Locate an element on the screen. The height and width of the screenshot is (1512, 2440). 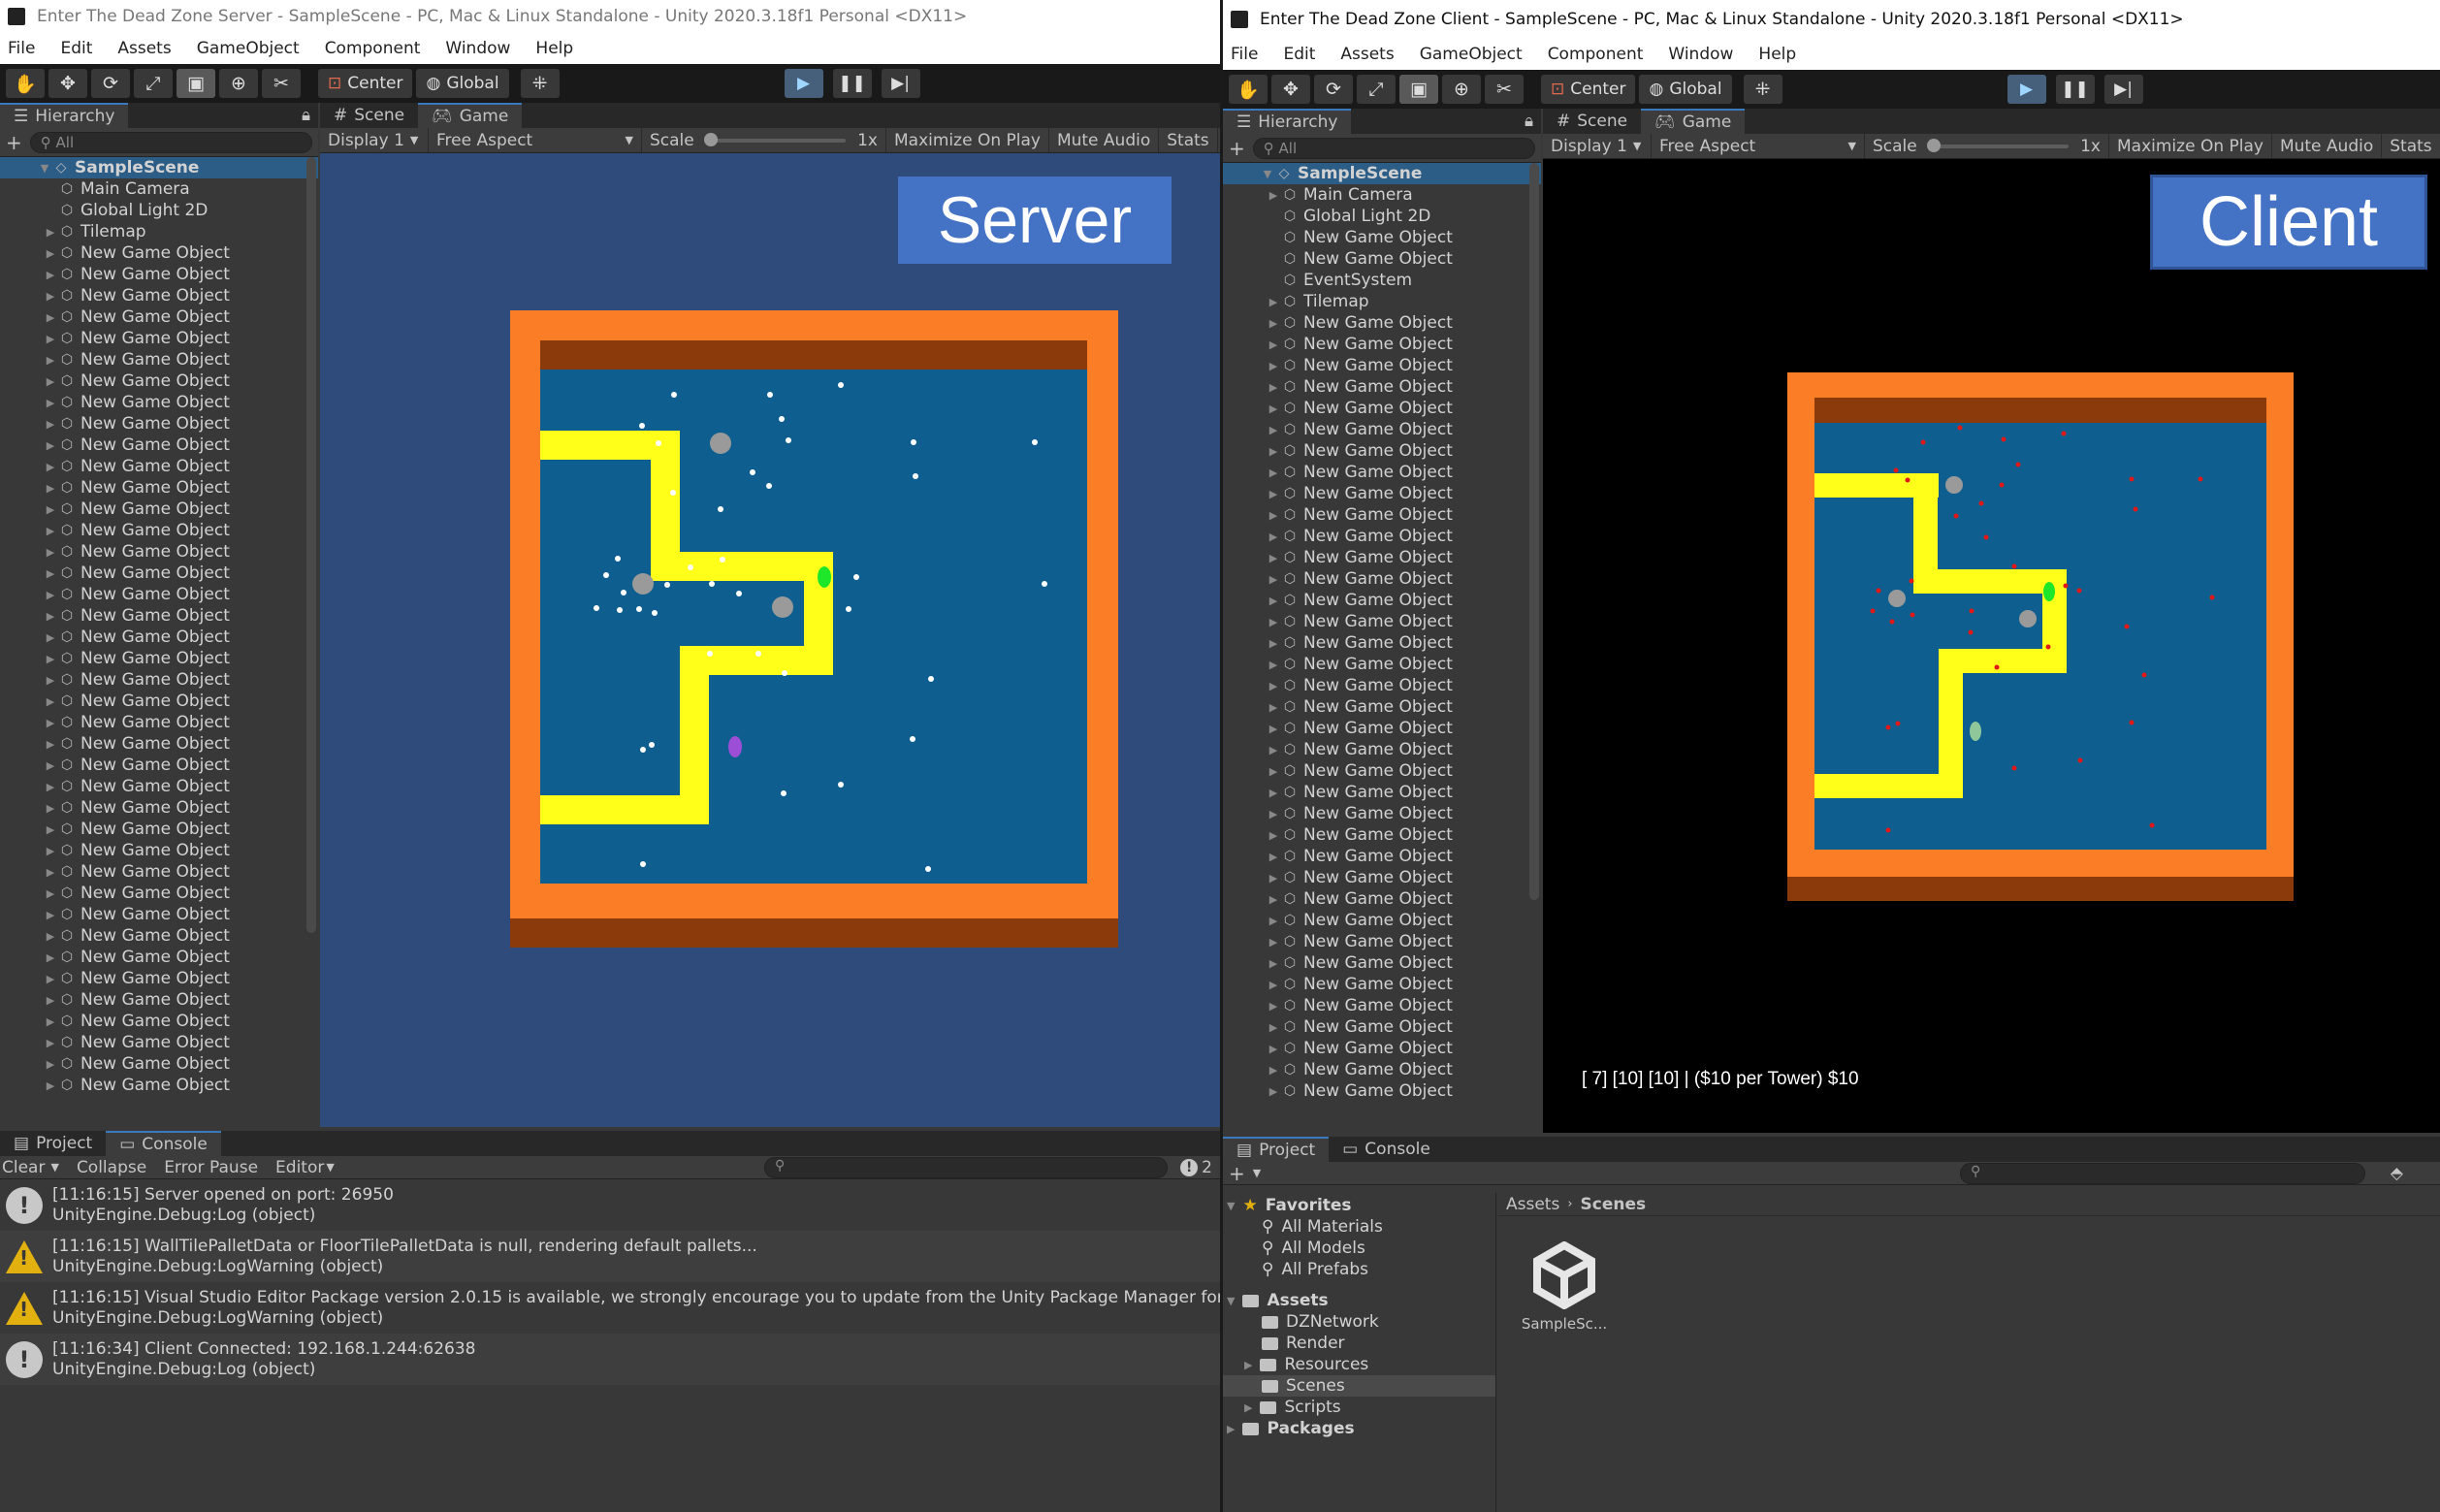
rect-tool-icon: ▣ is located at coordinates (196, 83).